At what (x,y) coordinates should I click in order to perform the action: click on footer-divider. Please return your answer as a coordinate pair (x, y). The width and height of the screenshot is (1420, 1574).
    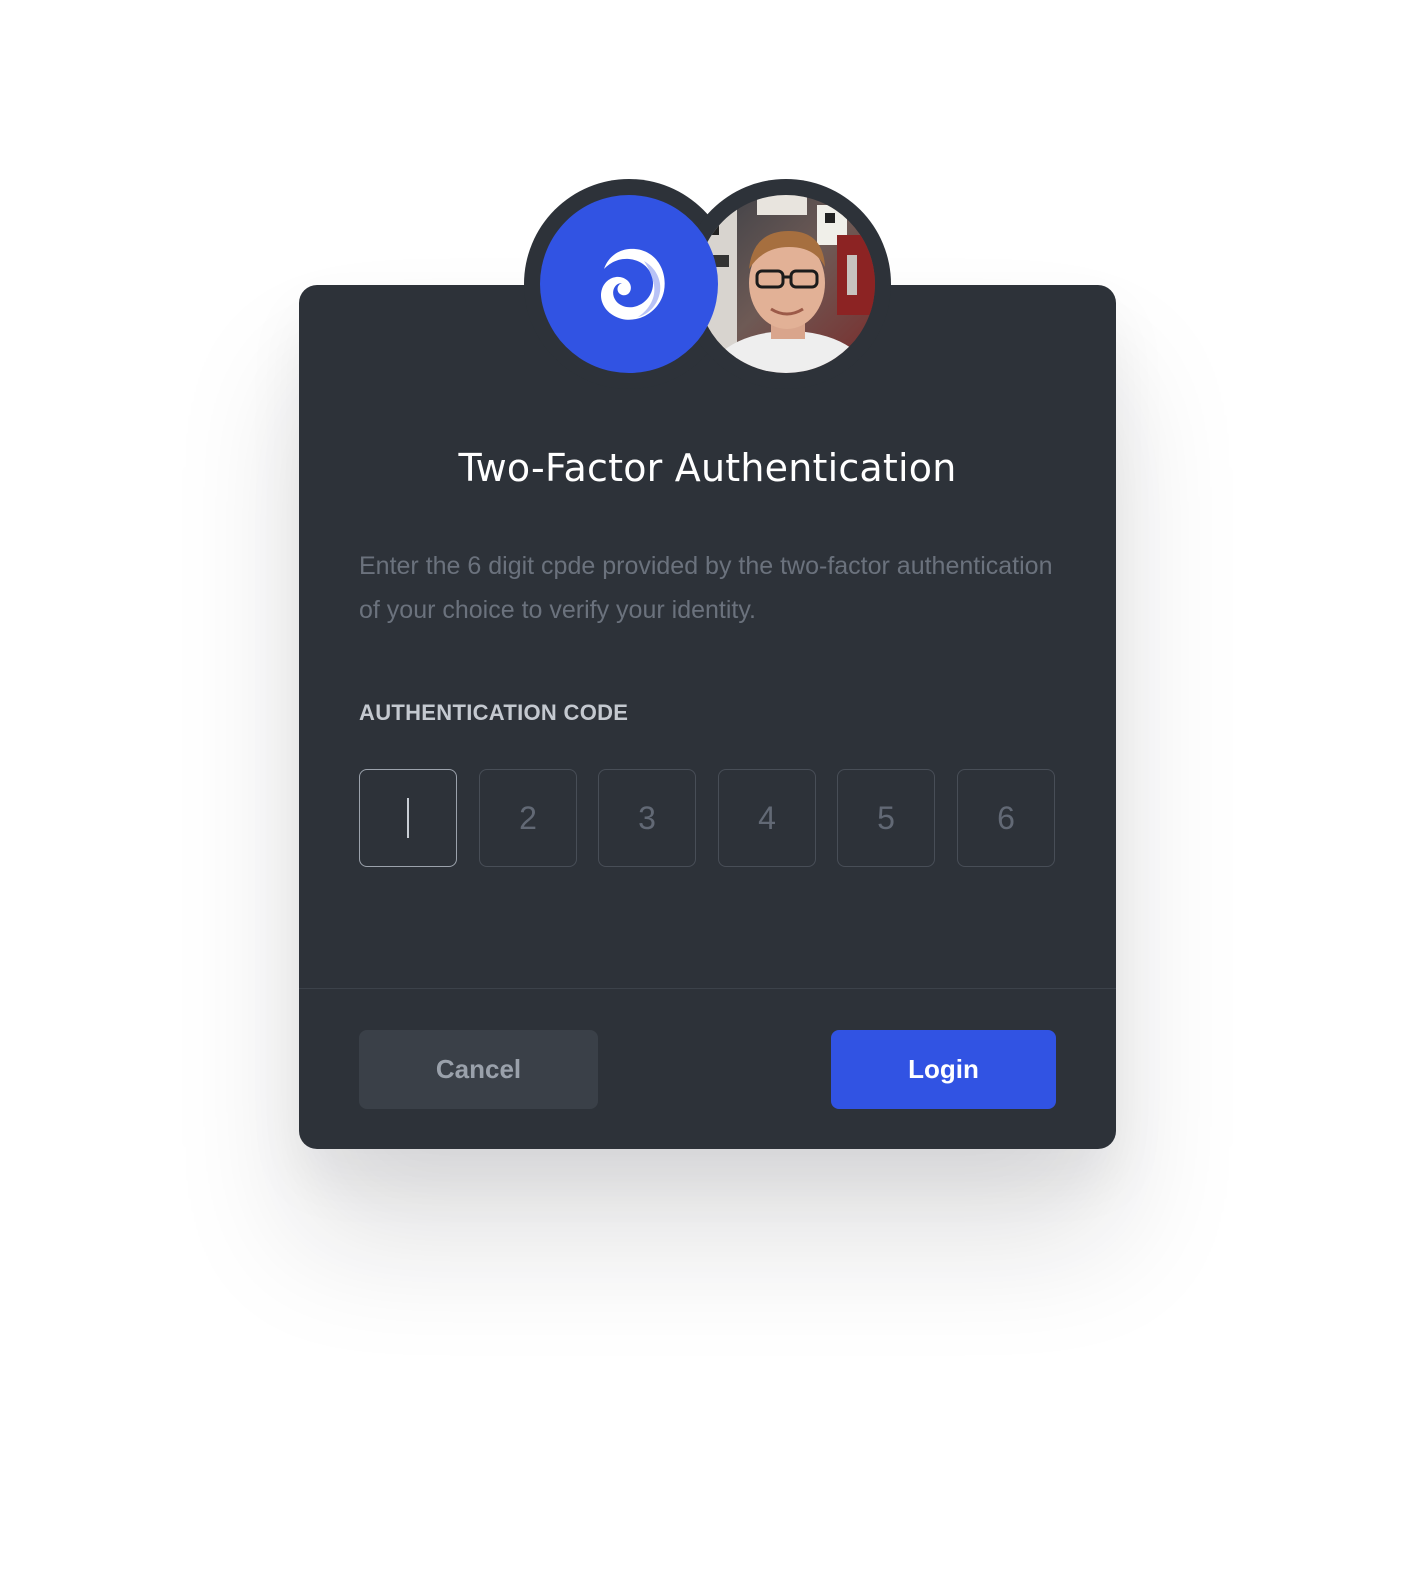
    Looking at the image, I should click on (707, 988).